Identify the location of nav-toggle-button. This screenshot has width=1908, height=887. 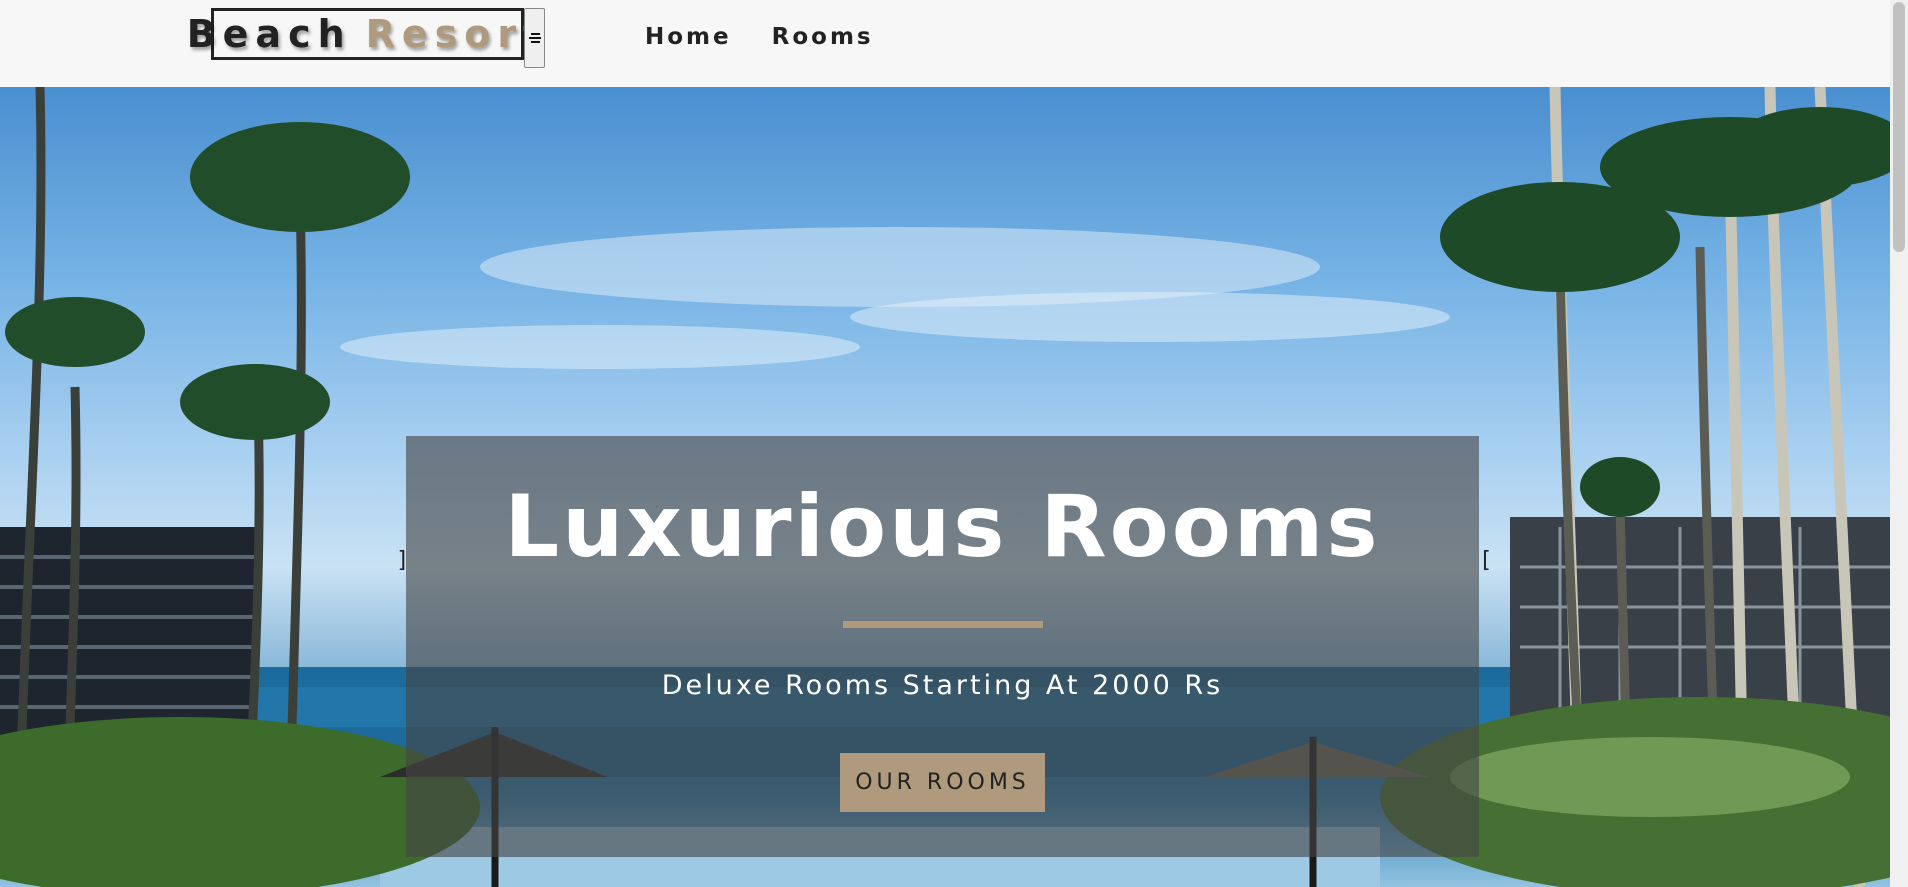
(534, 38).